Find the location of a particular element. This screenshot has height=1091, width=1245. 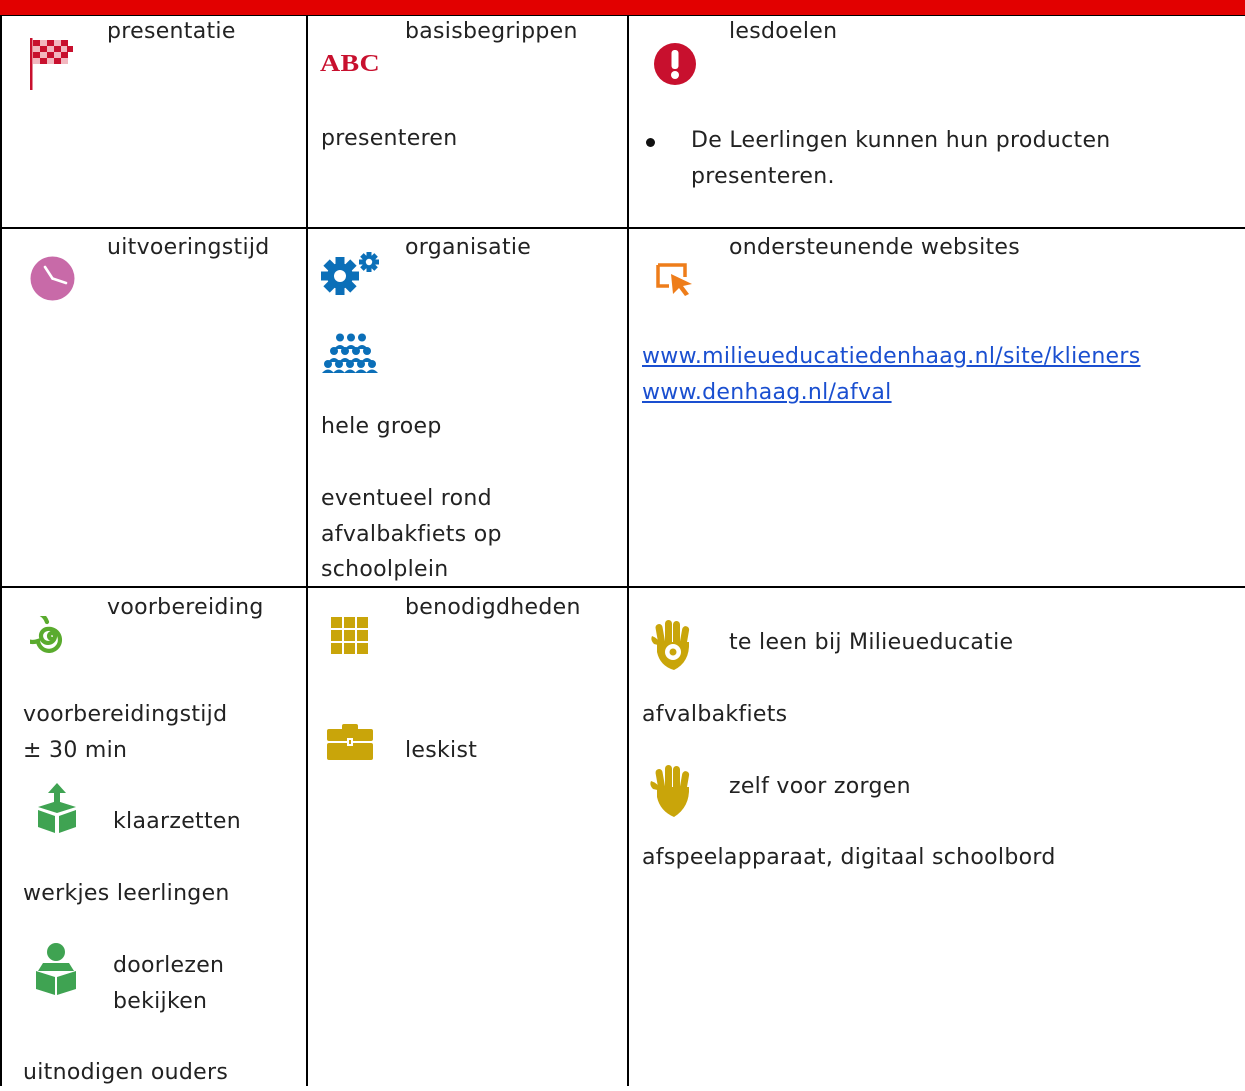

cell-title-lesdoelen: lesdoelen is located at coordinates (783, 31).